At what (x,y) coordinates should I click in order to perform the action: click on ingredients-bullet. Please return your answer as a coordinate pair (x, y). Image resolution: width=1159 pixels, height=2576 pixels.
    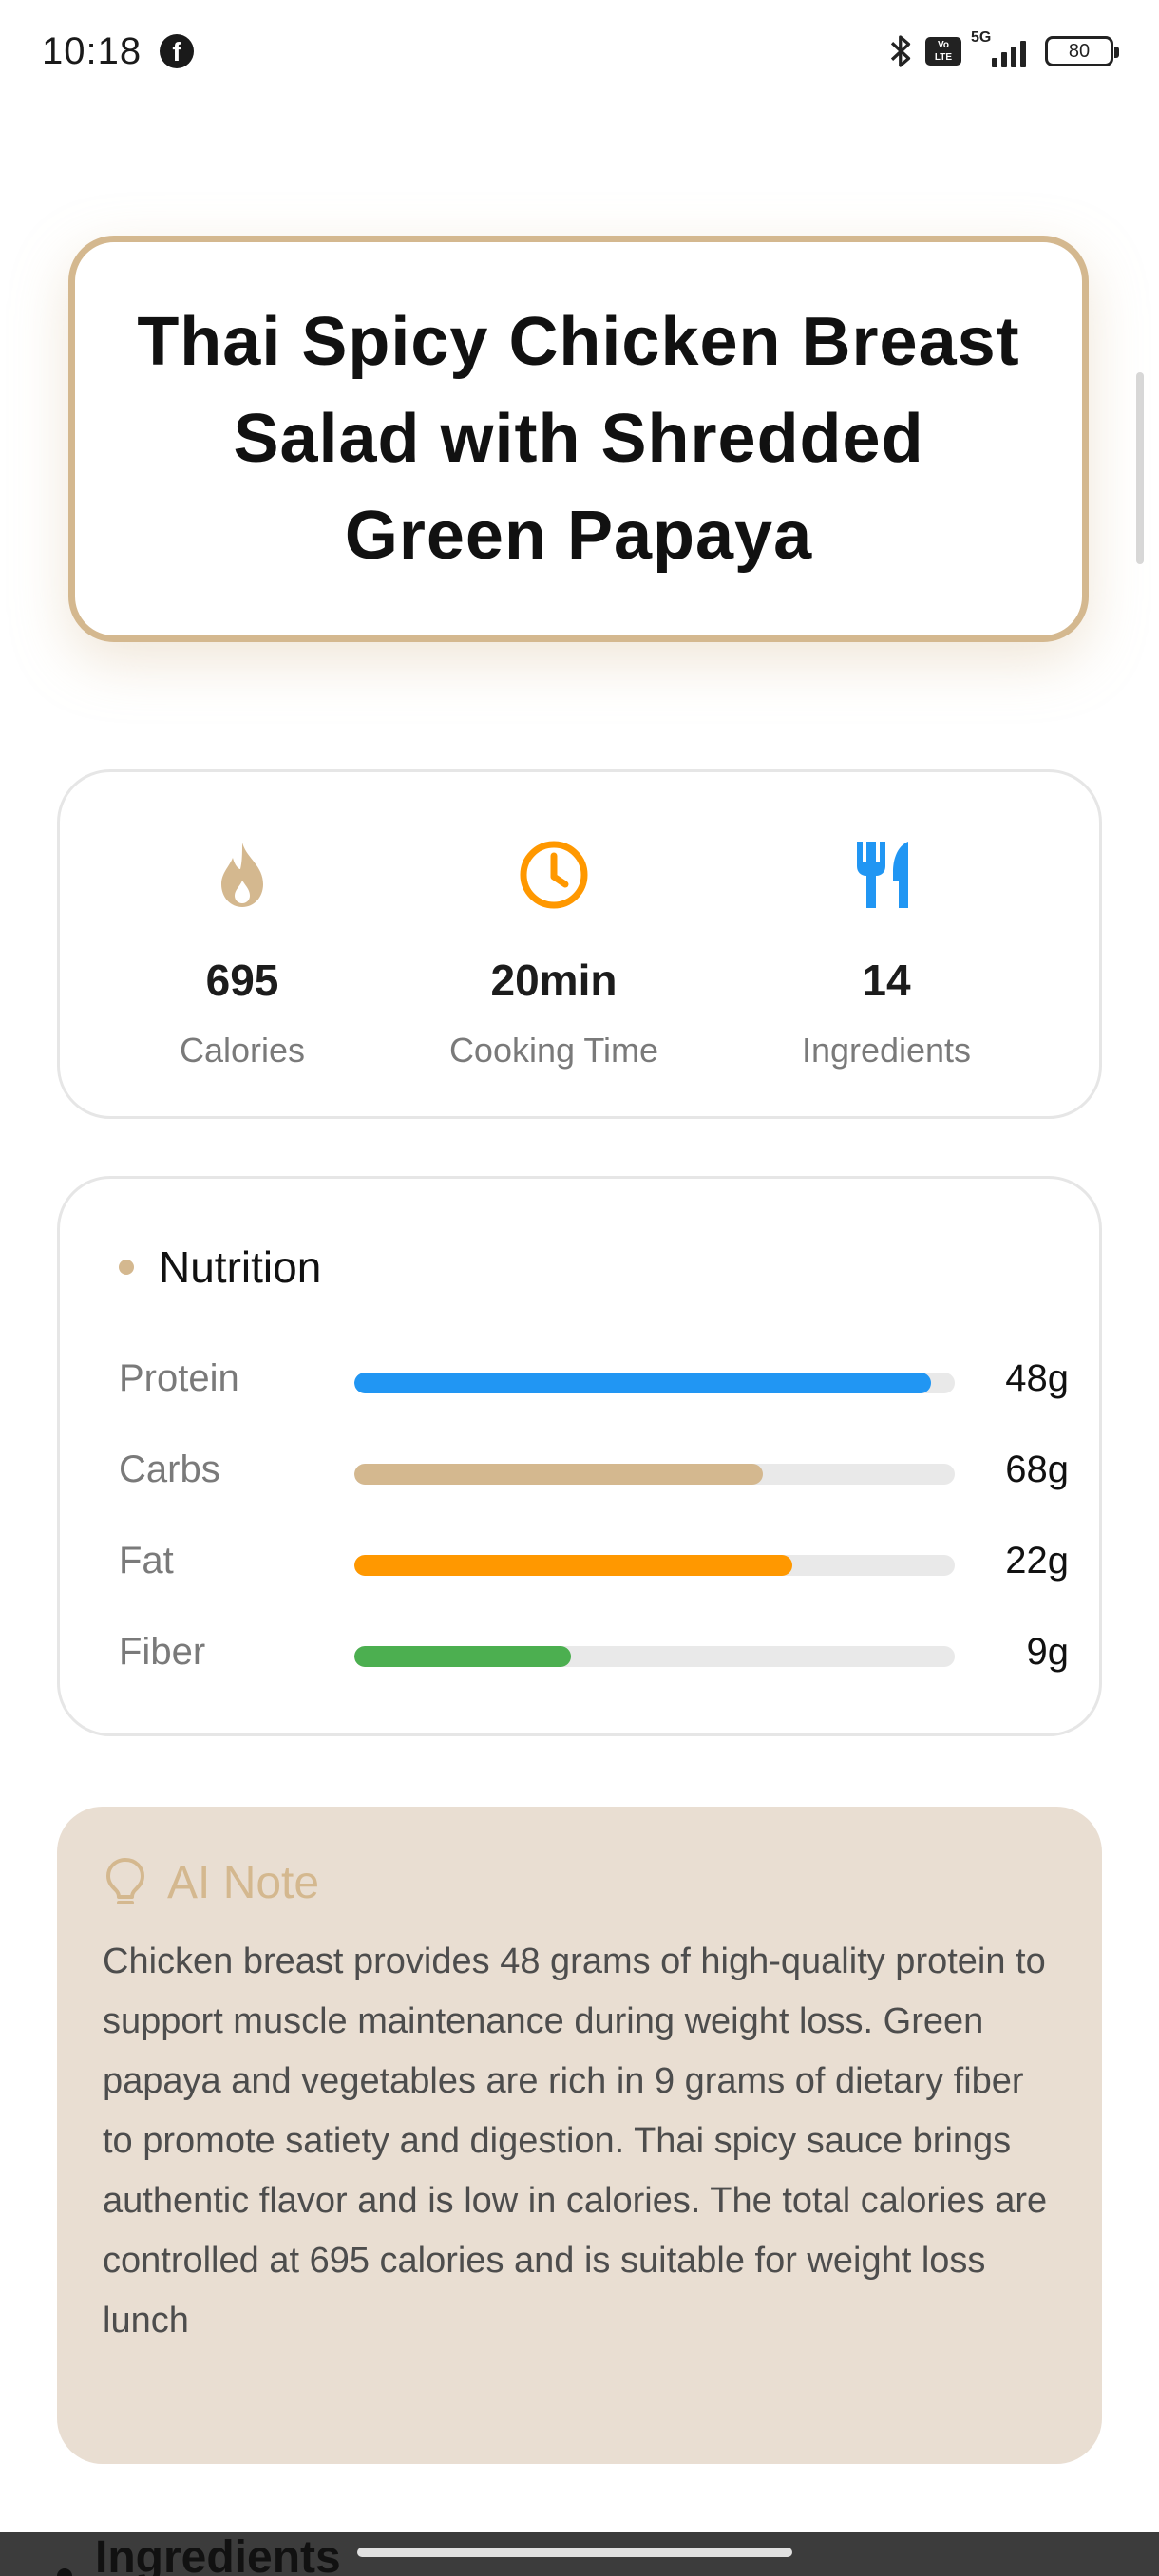
    Looking at the image, I should click on (64, 2572).